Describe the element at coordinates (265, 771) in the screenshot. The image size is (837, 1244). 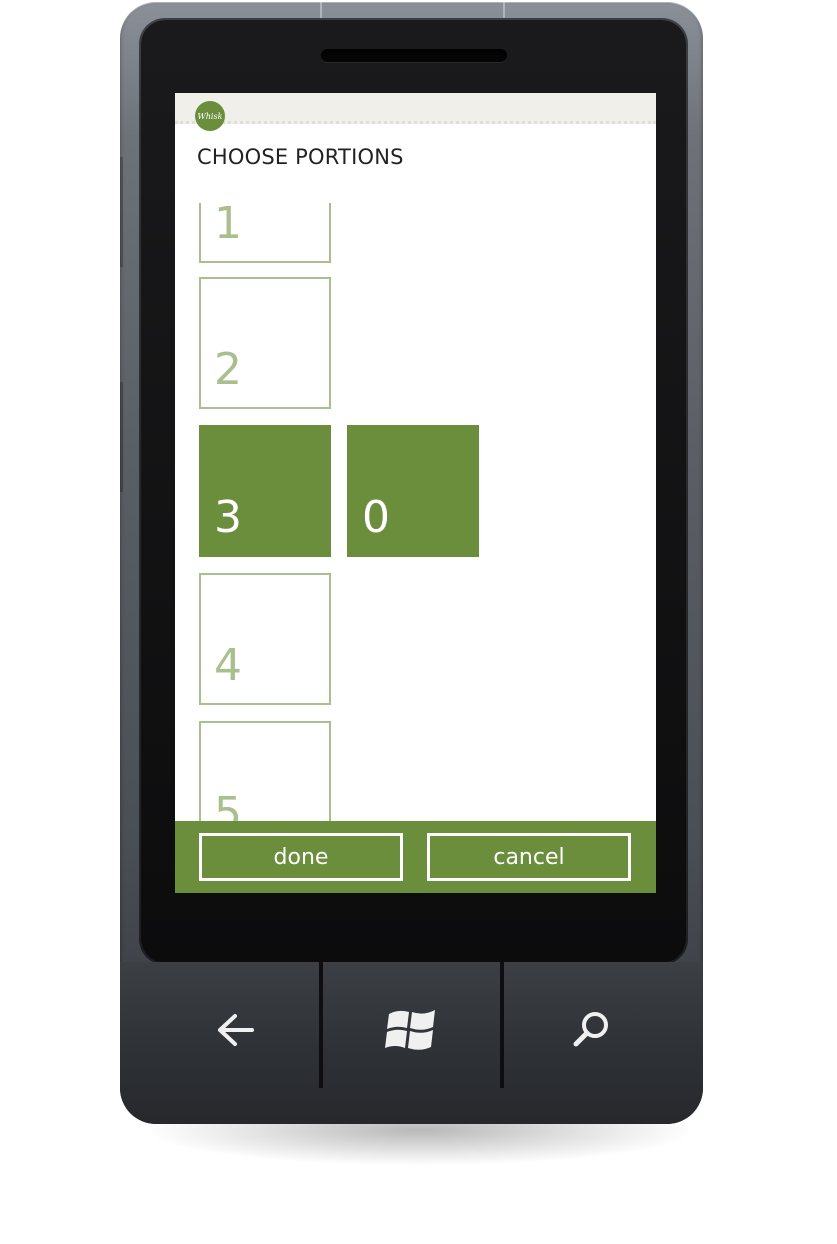
I see `portion-tile-5: 5` at that location.